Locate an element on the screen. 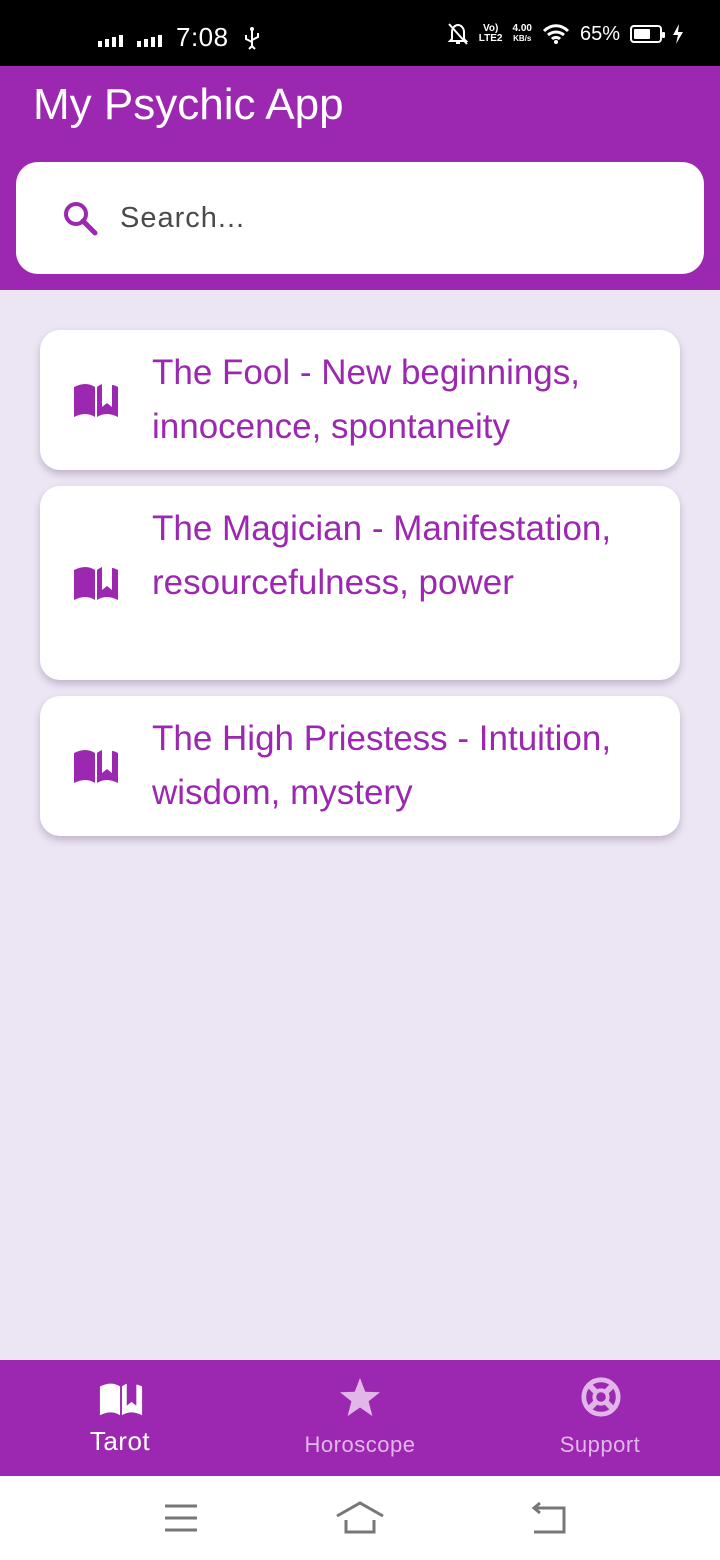 The height and width of the screenshot is (1560, 720). nav-label-horoscope: Horoscope is located at coordinates (360, 1444).